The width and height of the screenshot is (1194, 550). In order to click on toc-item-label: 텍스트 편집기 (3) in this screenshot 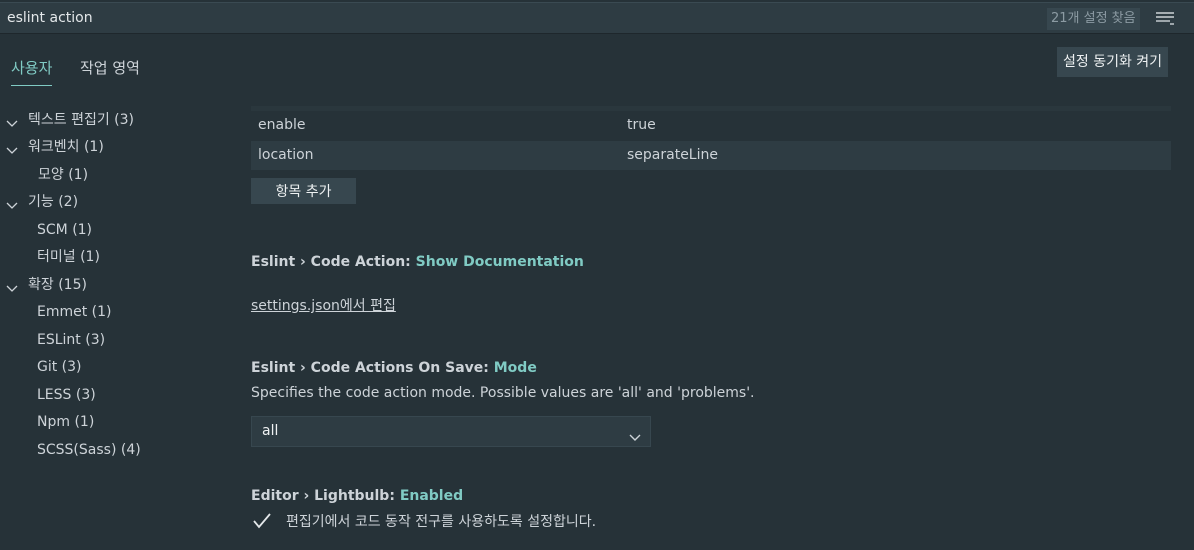, I will do `click(81, 120)`.